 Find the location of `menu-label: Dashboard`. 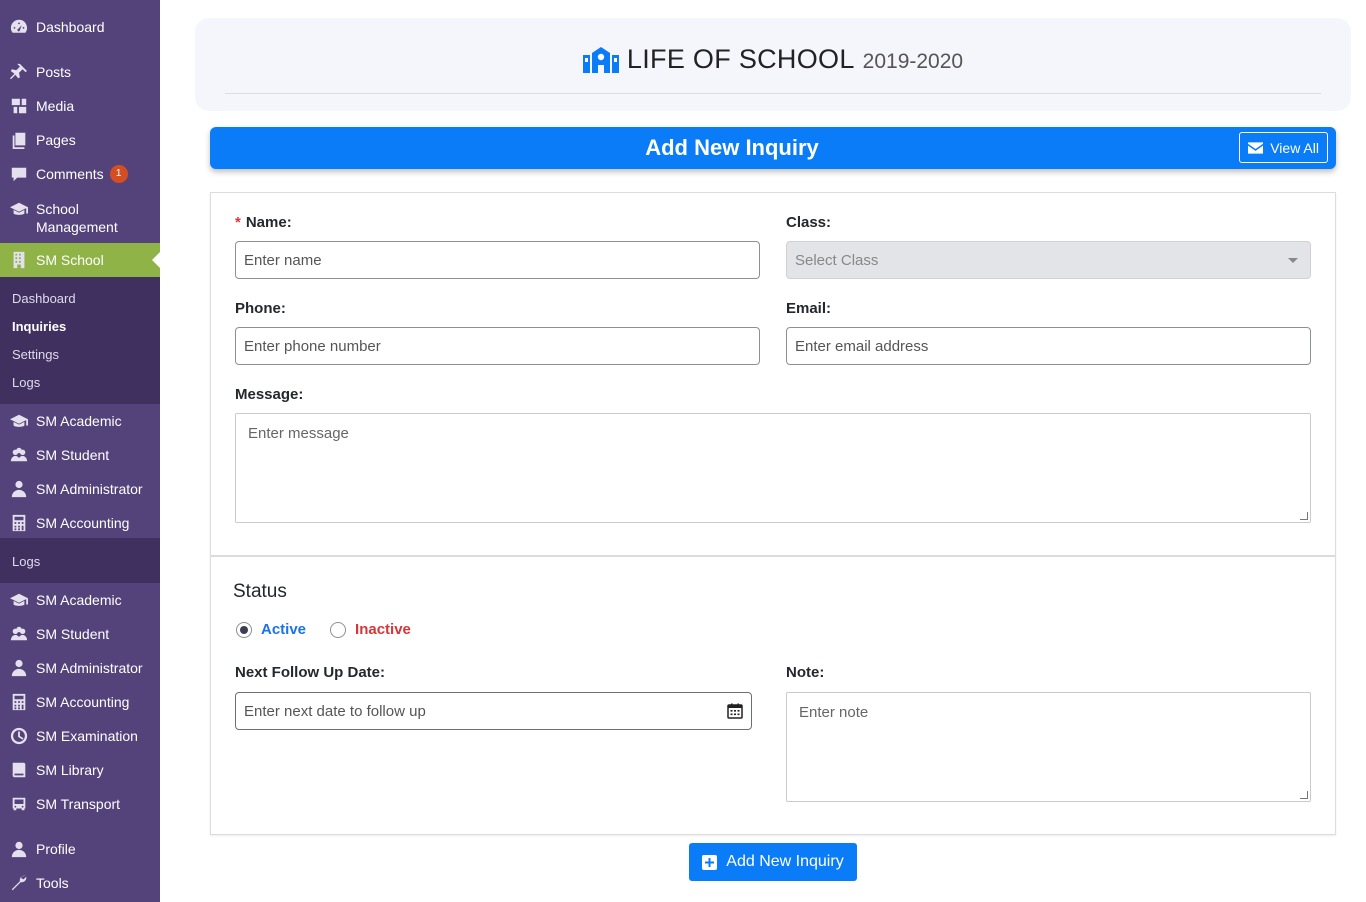

menu-label: Dashboard is located at coordinates (70, 27).